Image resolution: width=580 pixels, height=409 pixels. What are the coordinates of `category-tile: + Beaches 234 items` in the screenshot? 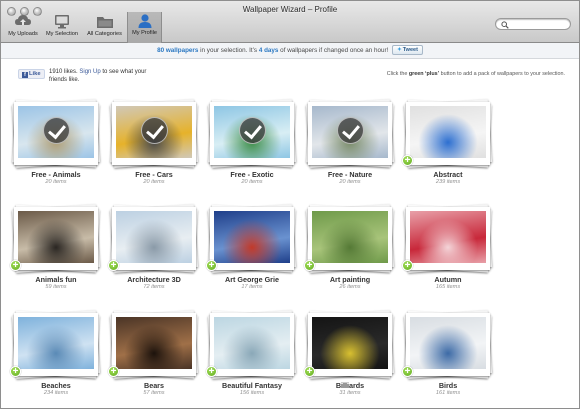 It's located at (56, 359).